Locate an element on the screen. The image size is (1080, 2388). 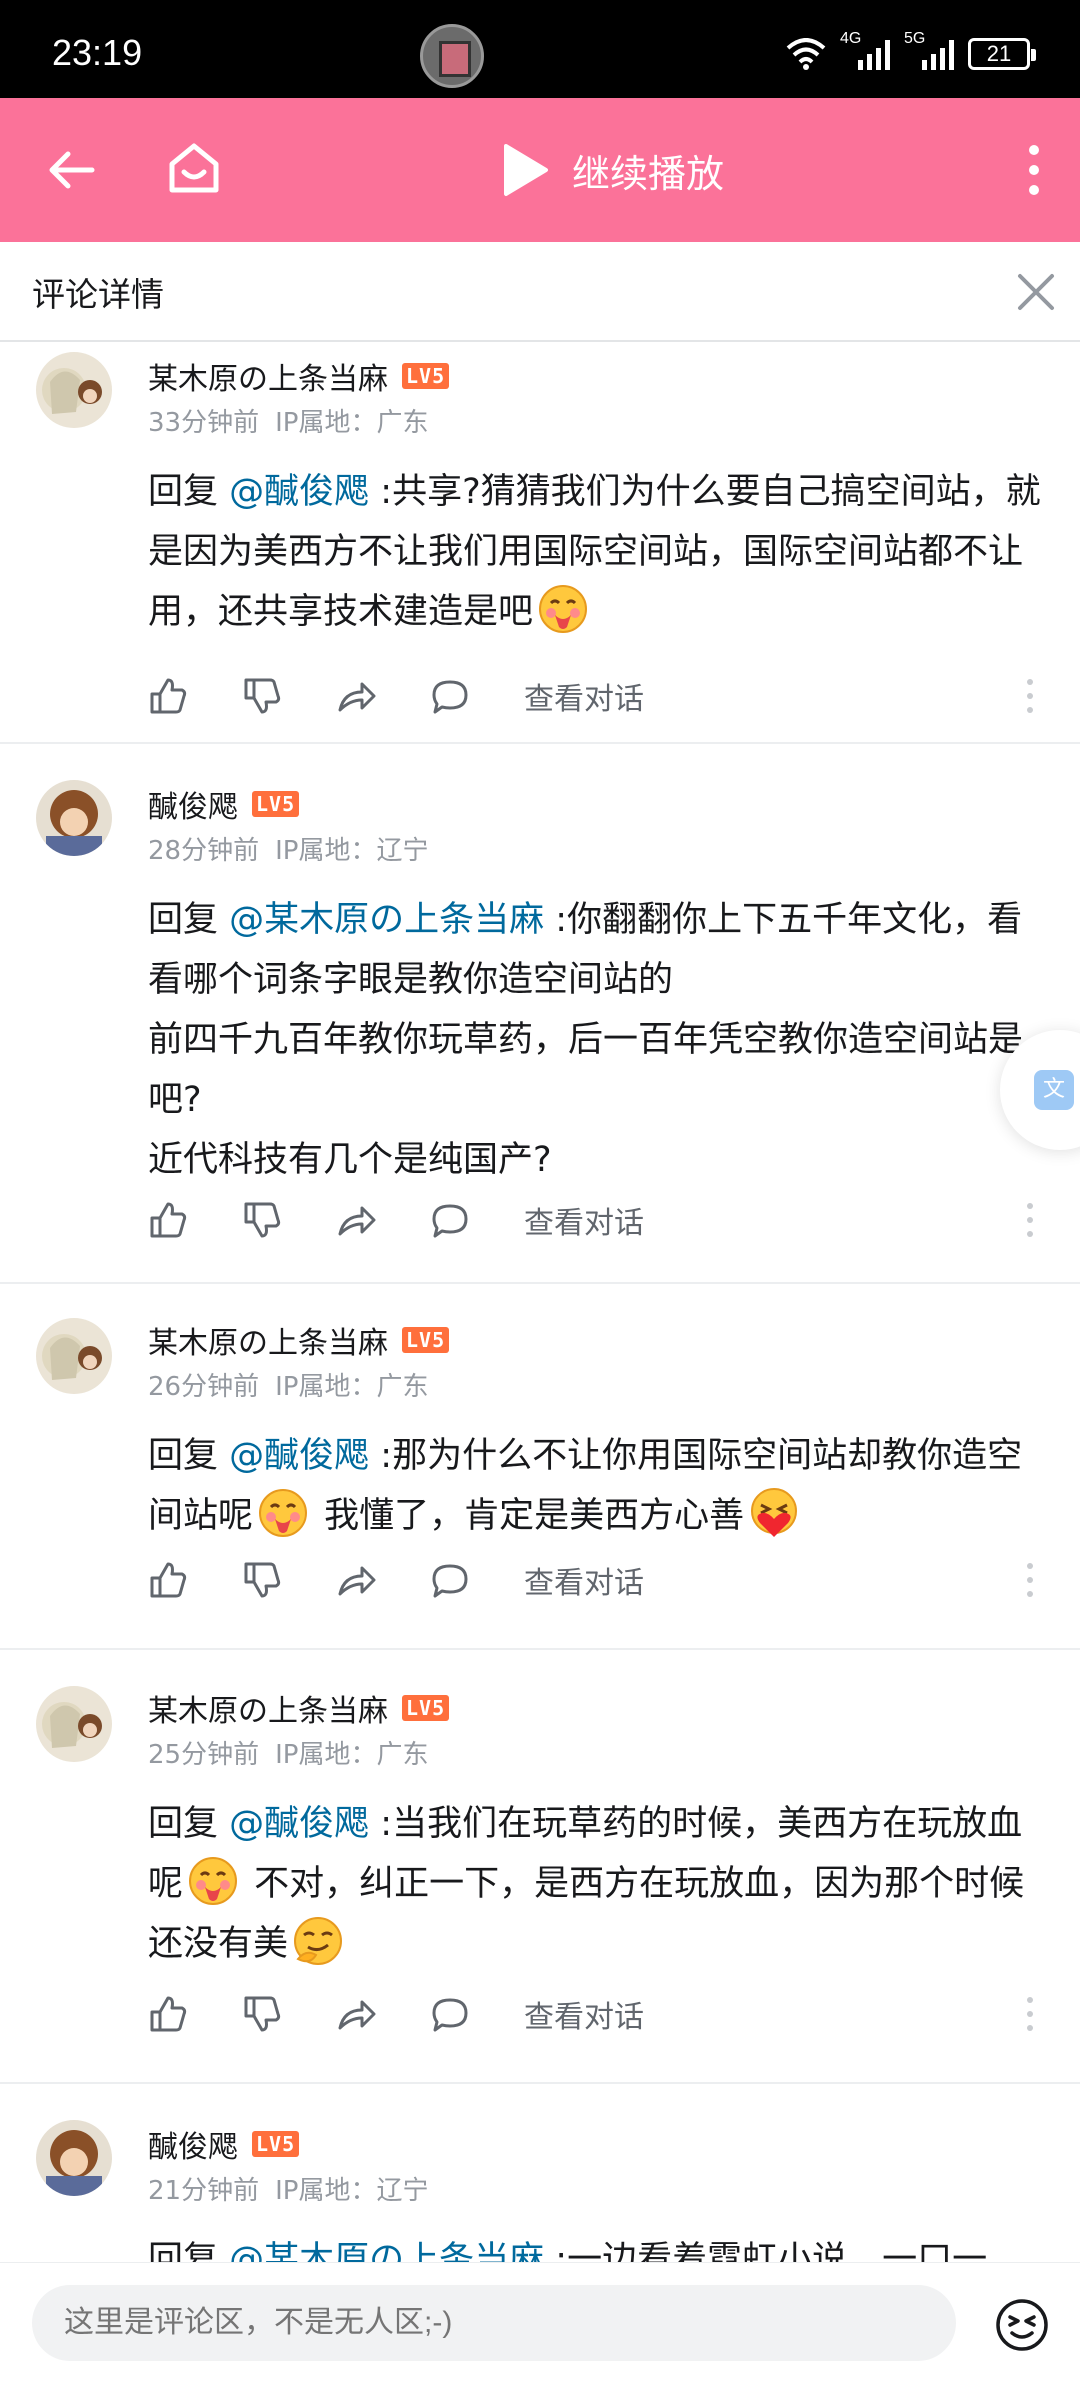
page-title: 评论详情 is located at coordinates (98, 294).